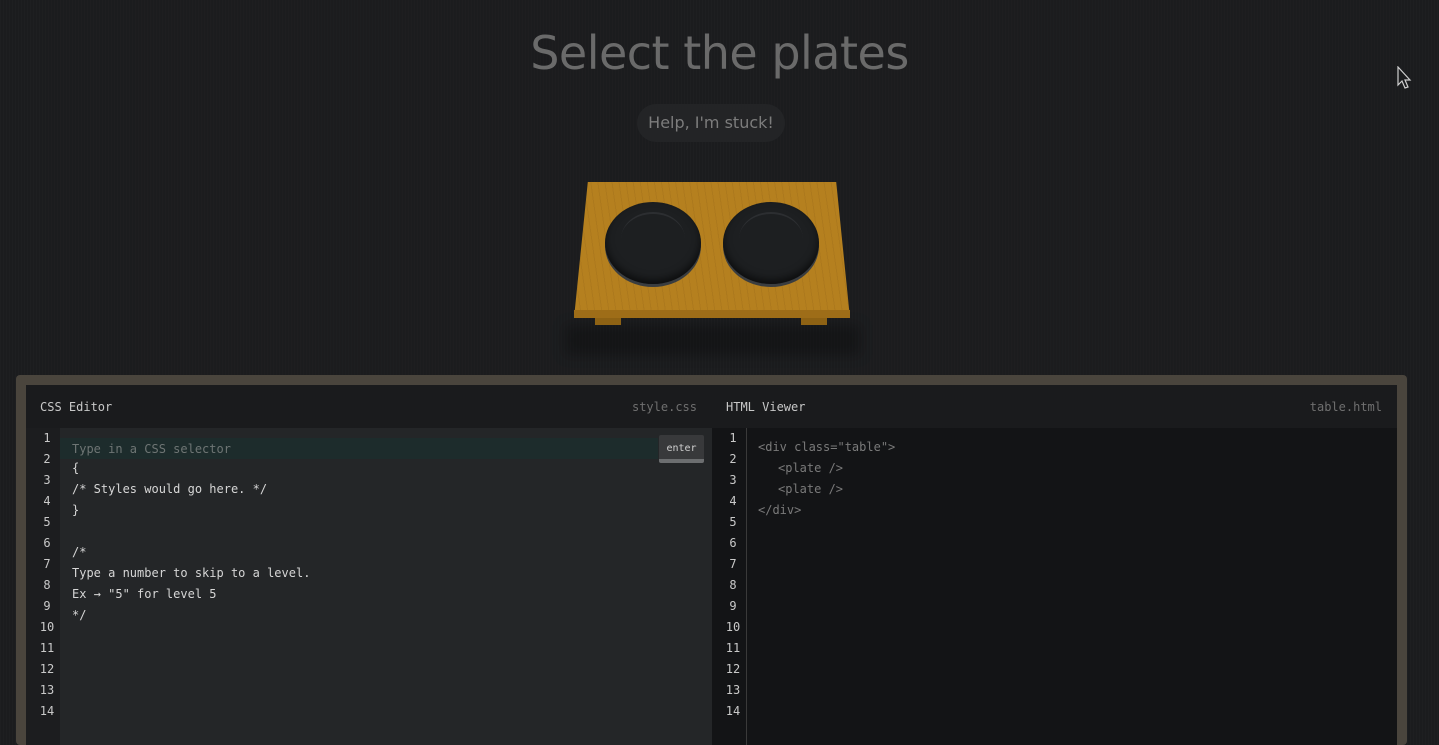 This screenshot has height=745, width=1439. What do you see at coordinates (79, 552) in the screenshot?
I see `code-line: /*` at bounding box center [79, 552].